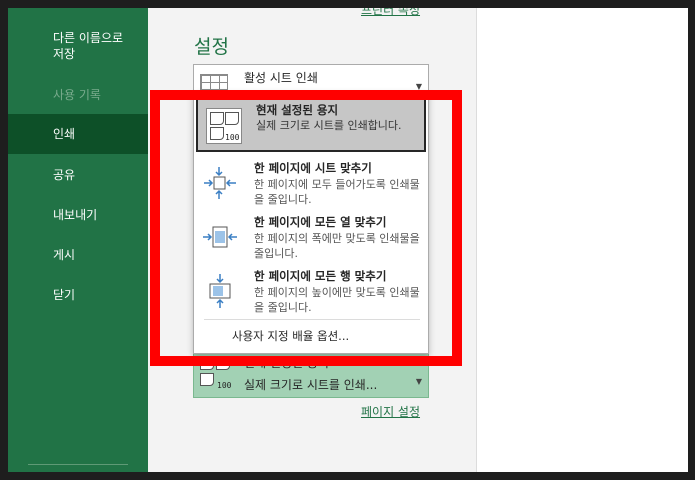 Image resolution: width=695 pixels, height=480 pixels. I want to click on print-what-value: 활성 시트 인쇄, so click(281, 78).